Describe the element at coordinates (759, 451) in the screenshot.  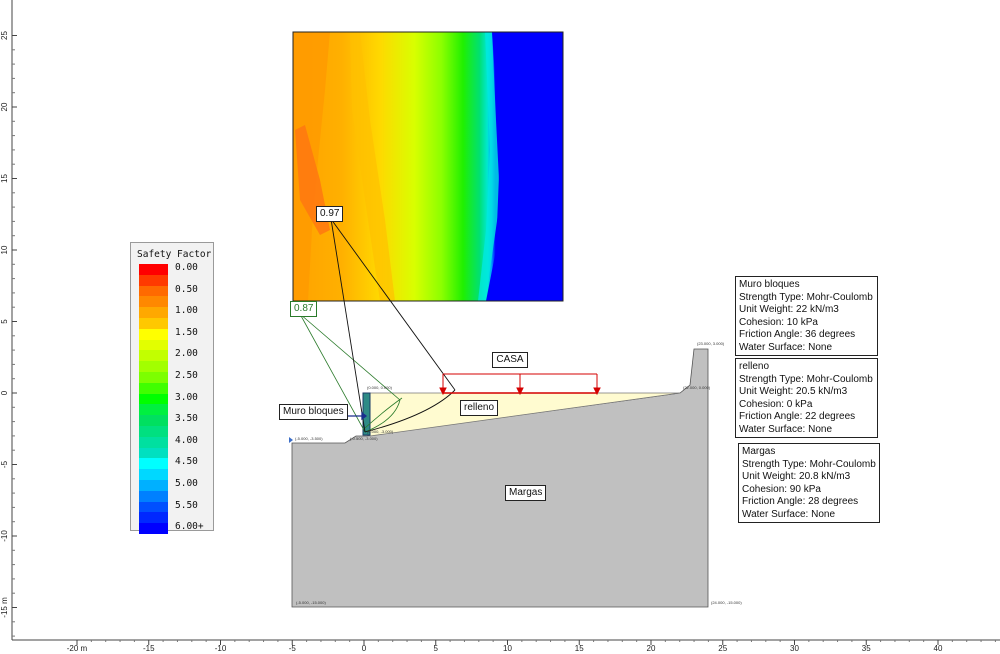
I see `material-line: Margas` at that location.